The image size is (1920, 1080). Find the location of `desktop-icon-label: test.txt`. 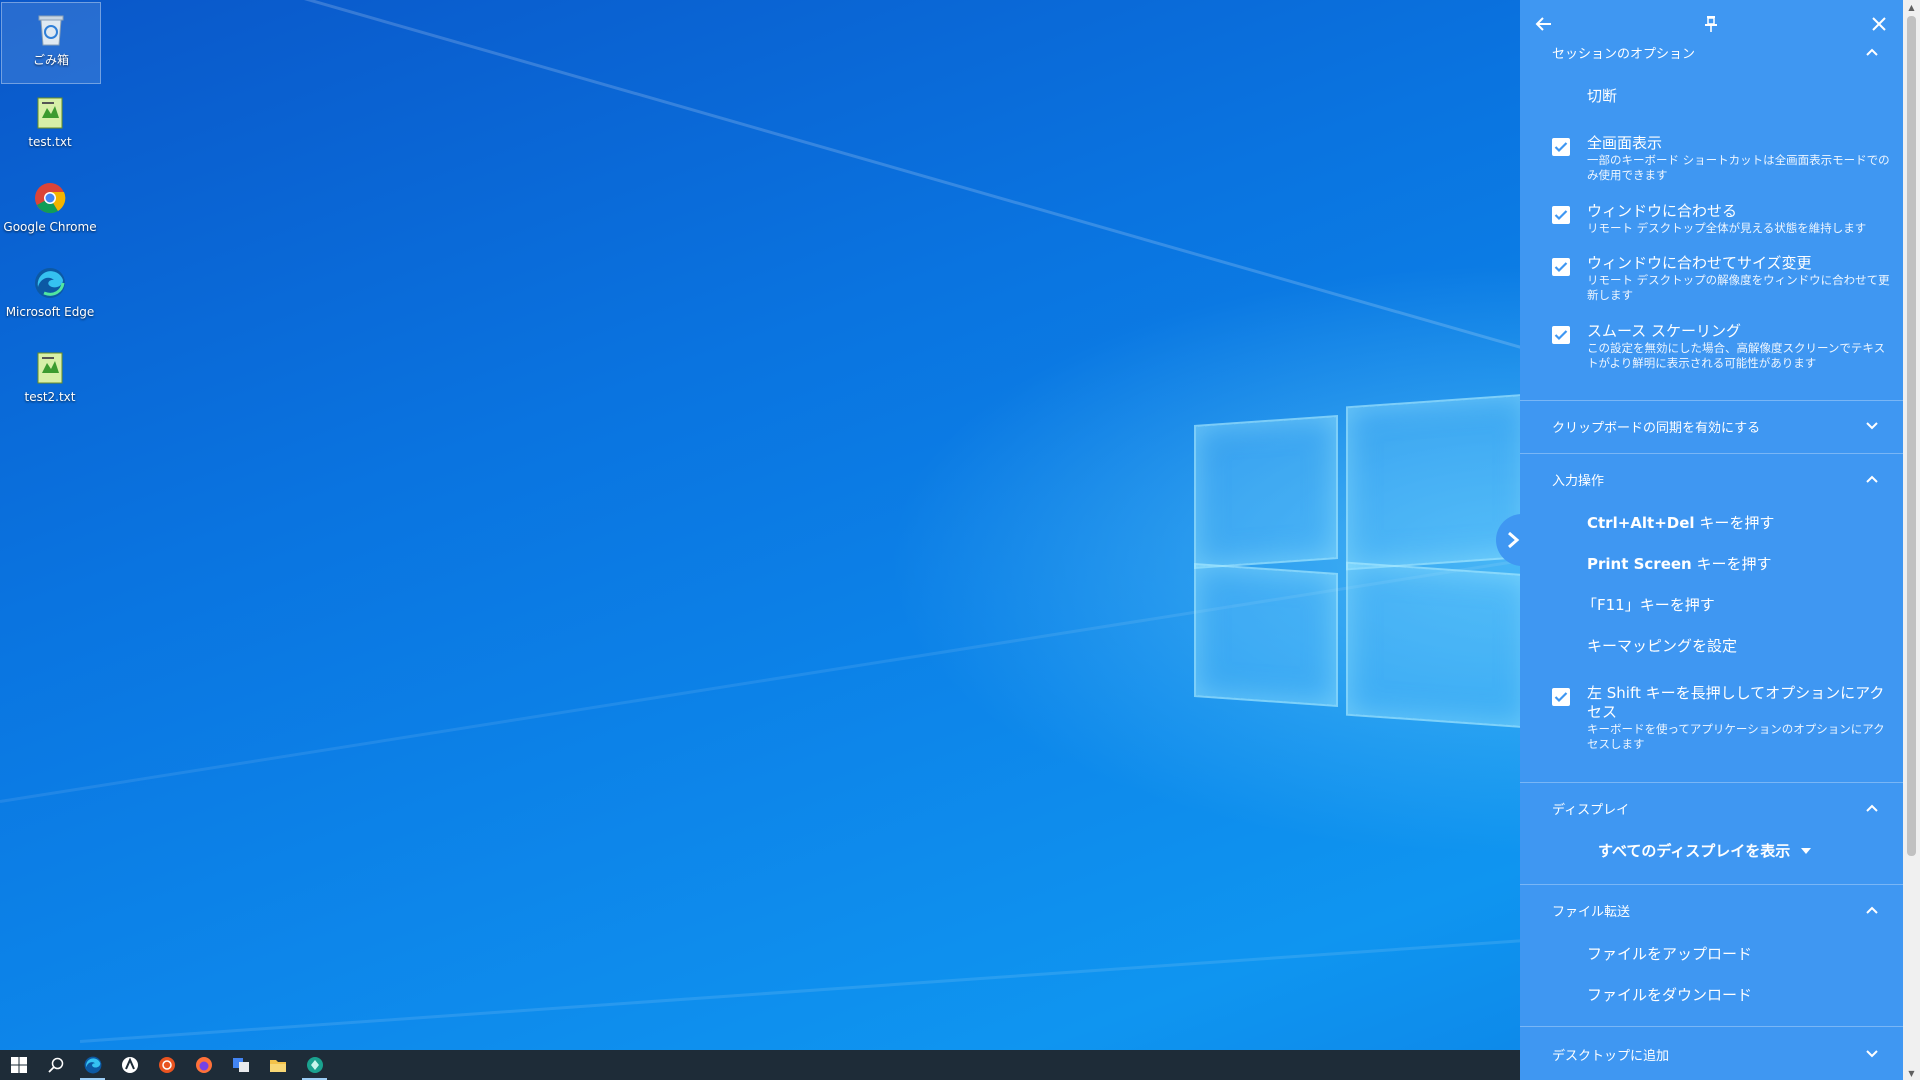

desktop-icon-label: test.txt is located at coordinates (50, 142).